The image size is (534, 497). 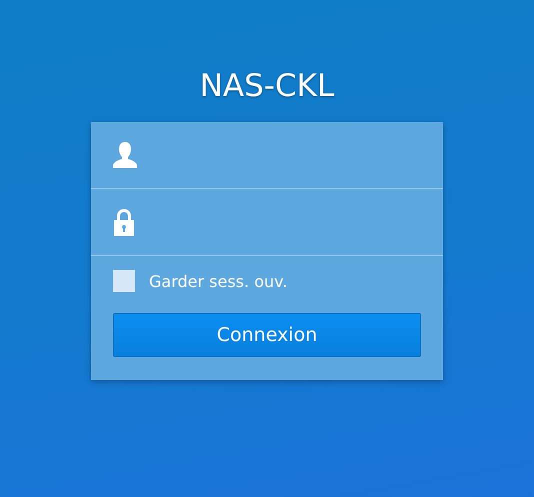 I want to click on lock-icon, so click(x=124, y=222).